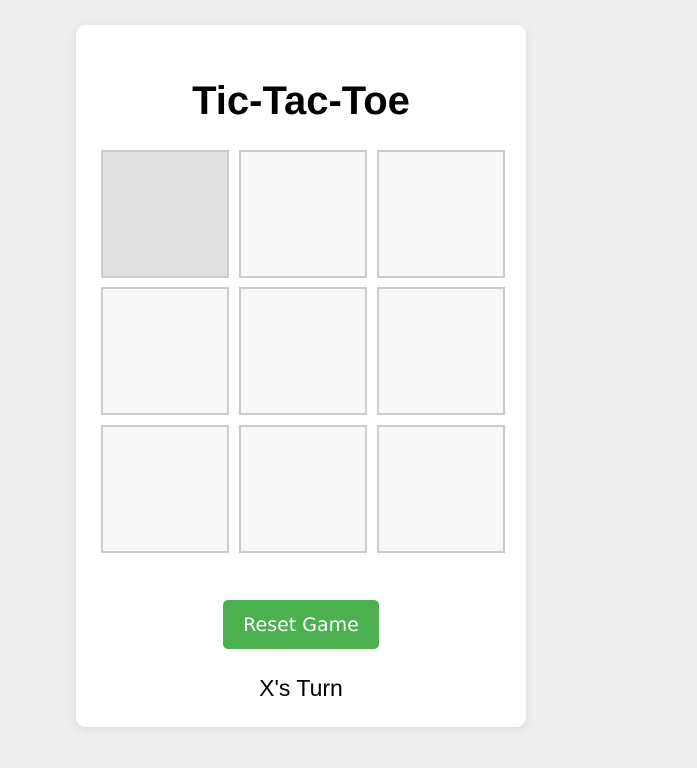 The height and width of the screenshot is (768, 697). Describe the element at coordinates (301, 688) in the screenshot. I see `turn-status: X's Turn` at that location.